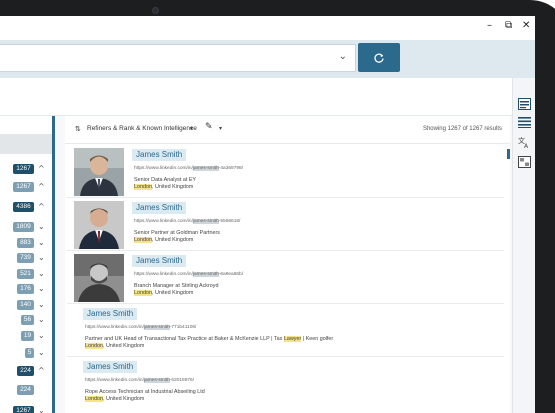  I want to click on facet-row: 5 ⌄, so click(26, 354).